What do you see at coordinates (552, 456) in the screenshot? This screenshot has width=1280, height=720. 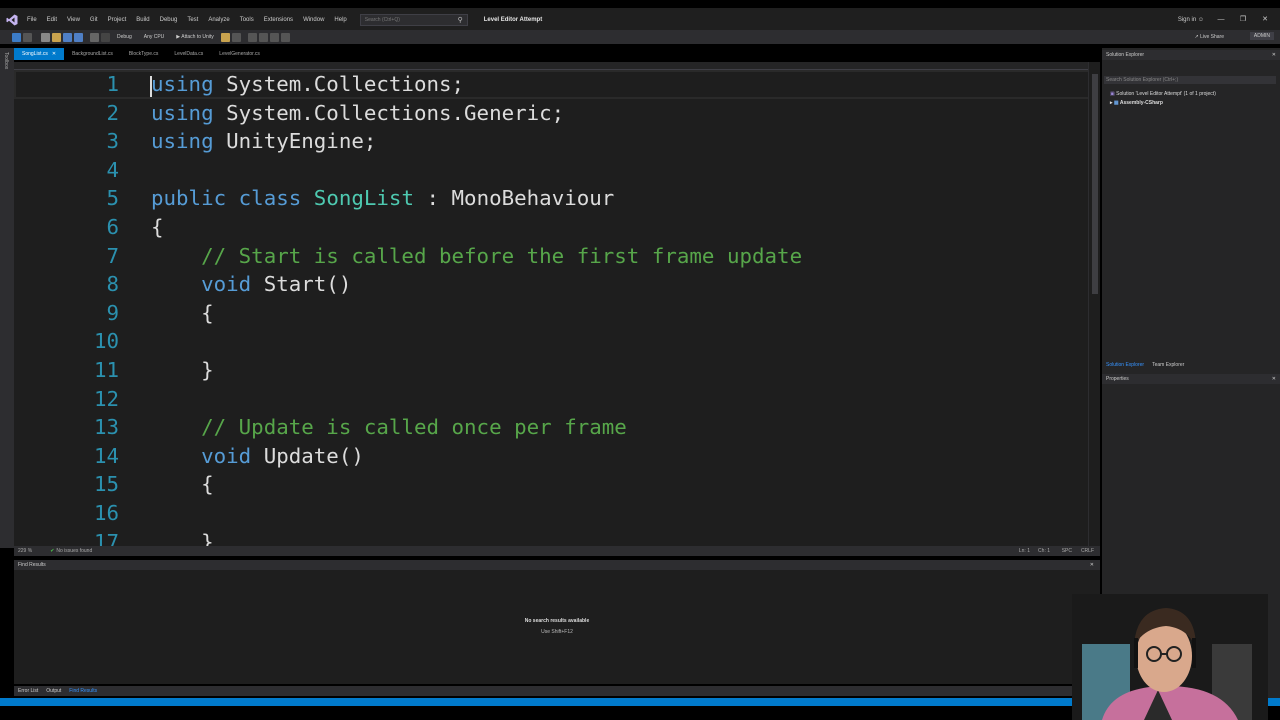 I see `code-line: 14 void Update()` at bounding box center [552, 456].